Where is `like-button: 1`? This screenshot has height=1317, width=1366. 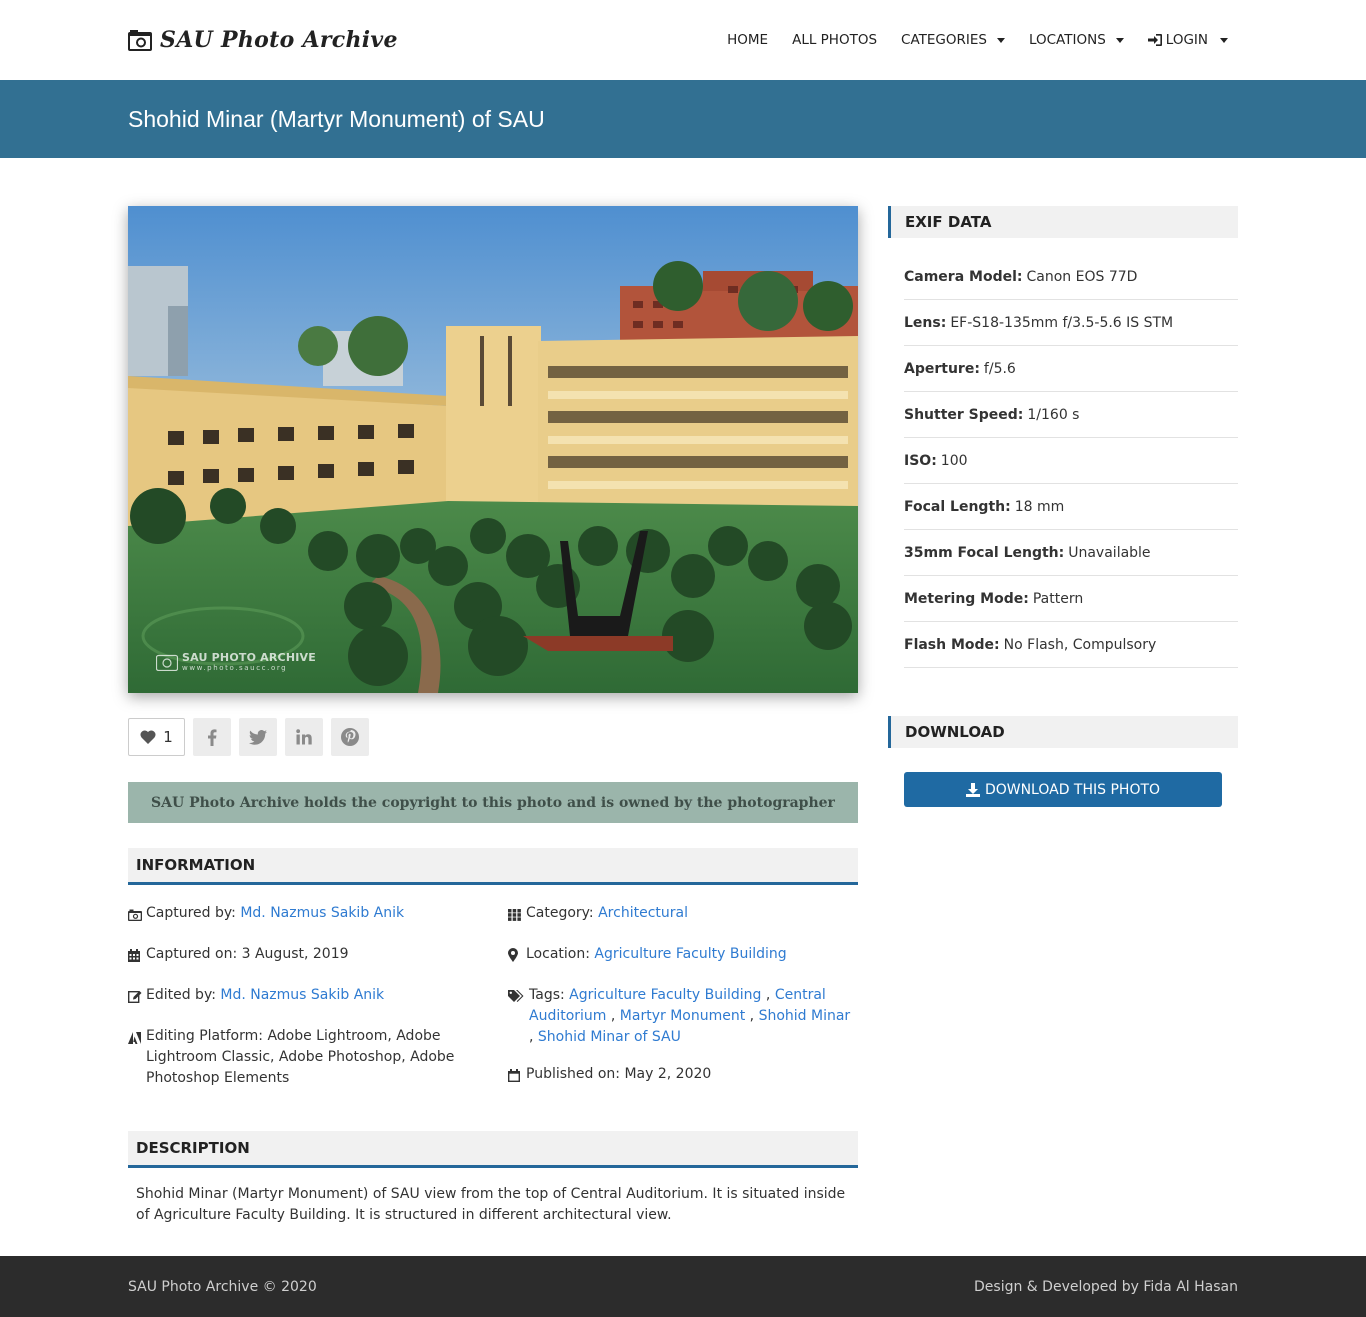
like-button: 1 is located at coordinates (156, 737).